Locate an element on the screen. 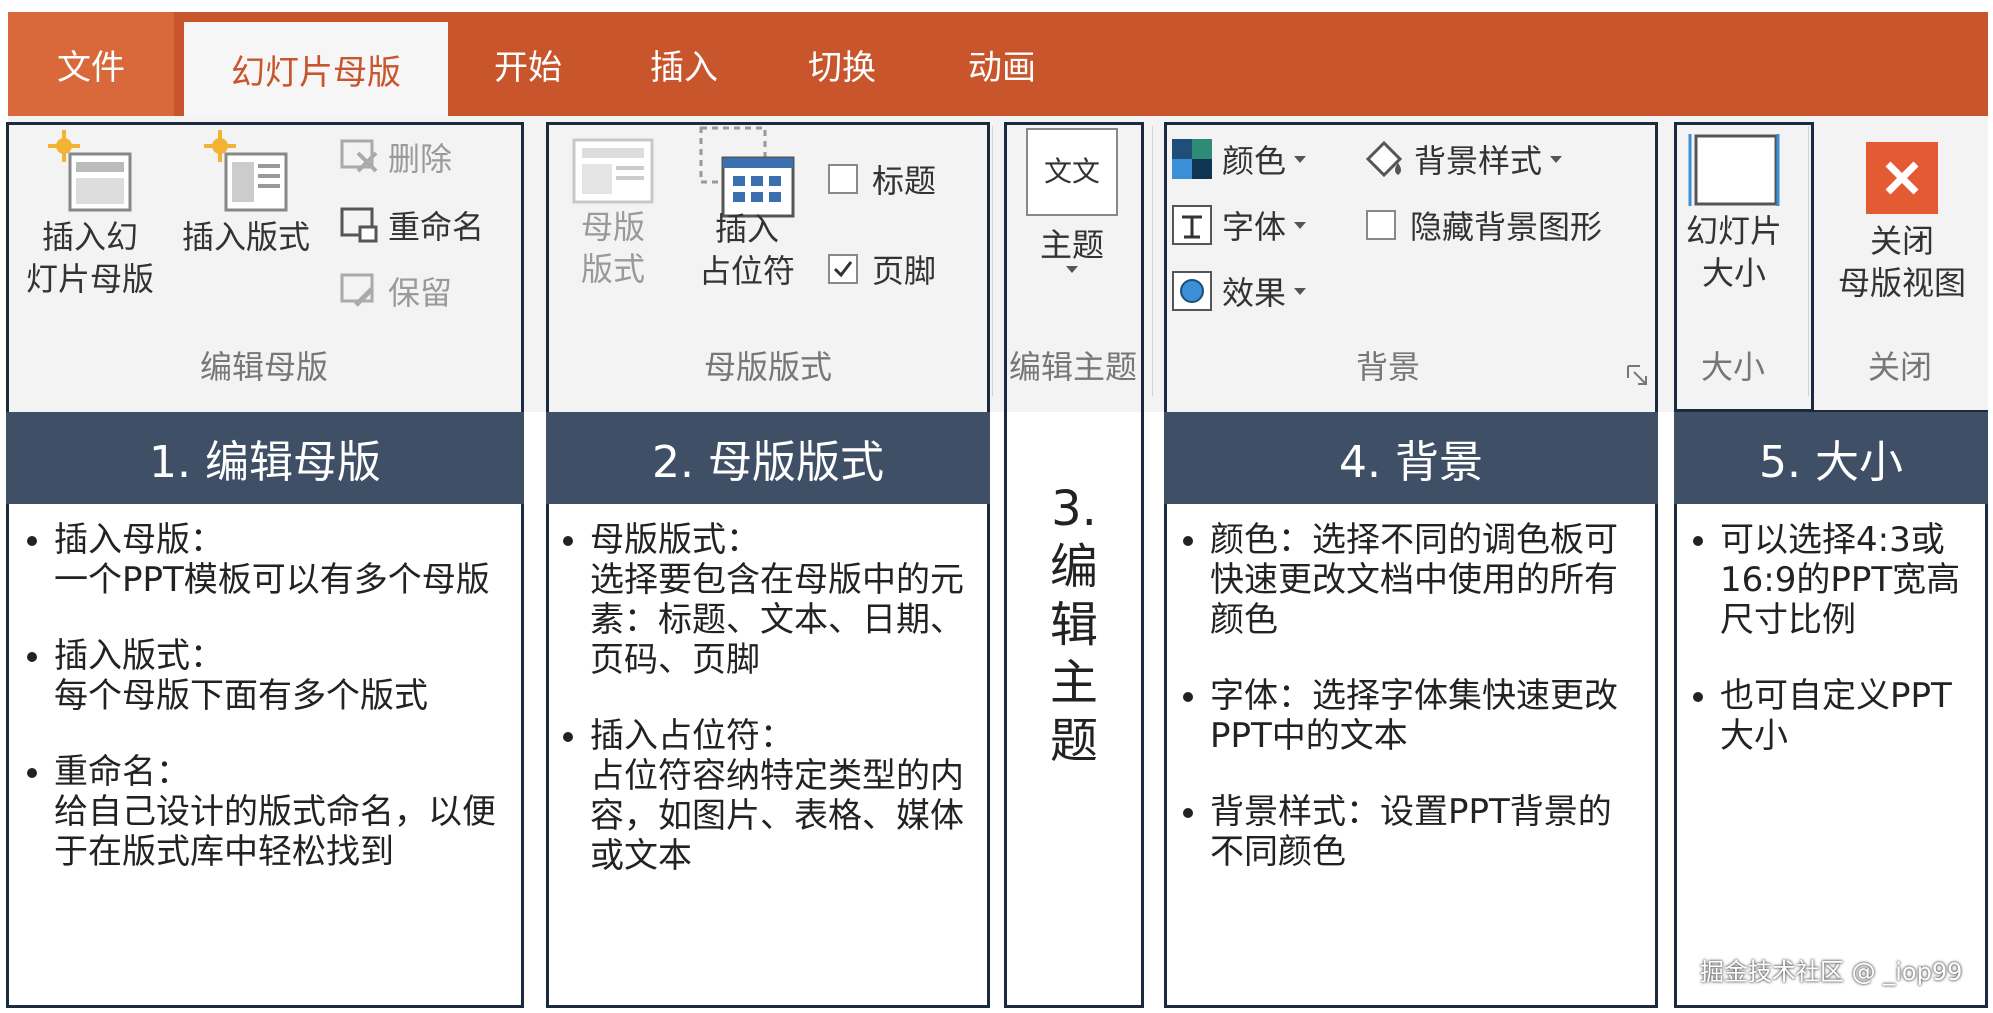 This screenshot has width=1993, height=1013. list-item: 插入占位符：占位符容纳特定类型的内容，如图片、表格、媒体或文本 is located at coordinates (783, 796).